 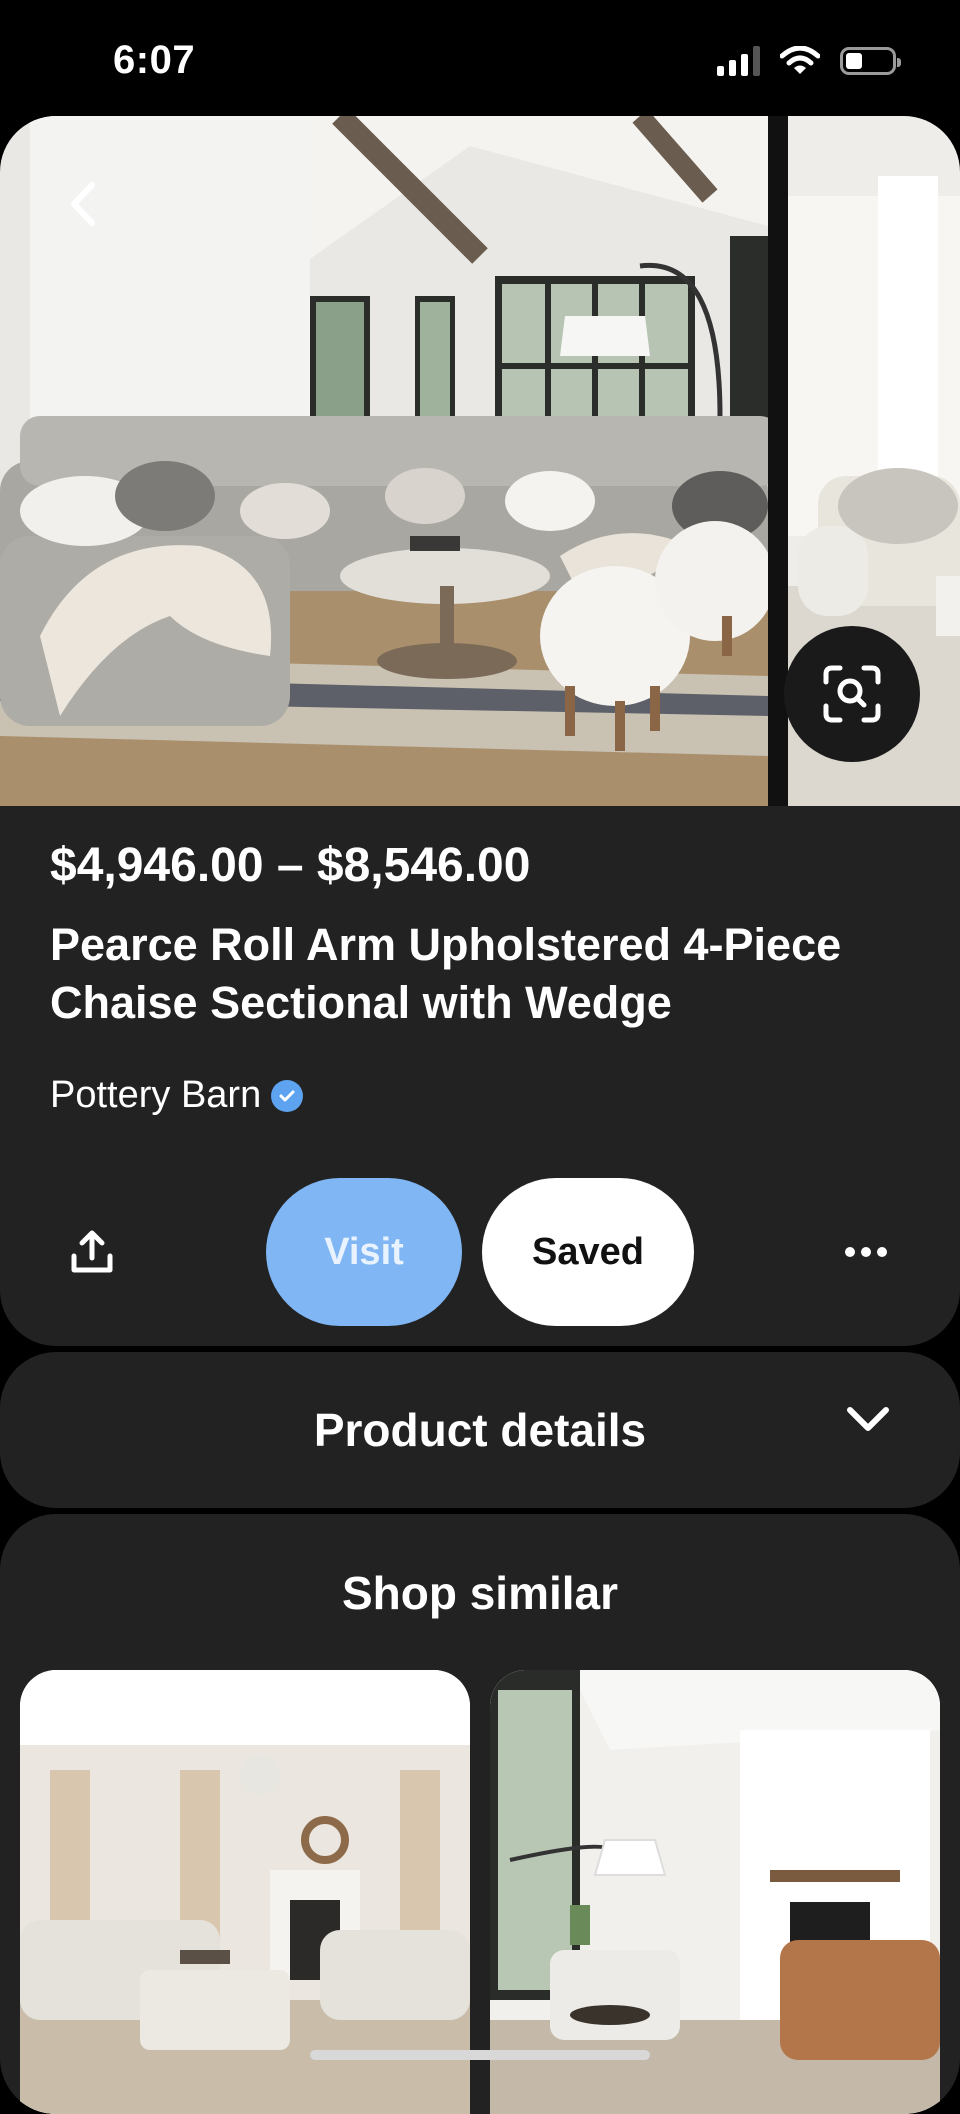 I want to click on product-details-label: Product details, so click(x=480, y=1430).